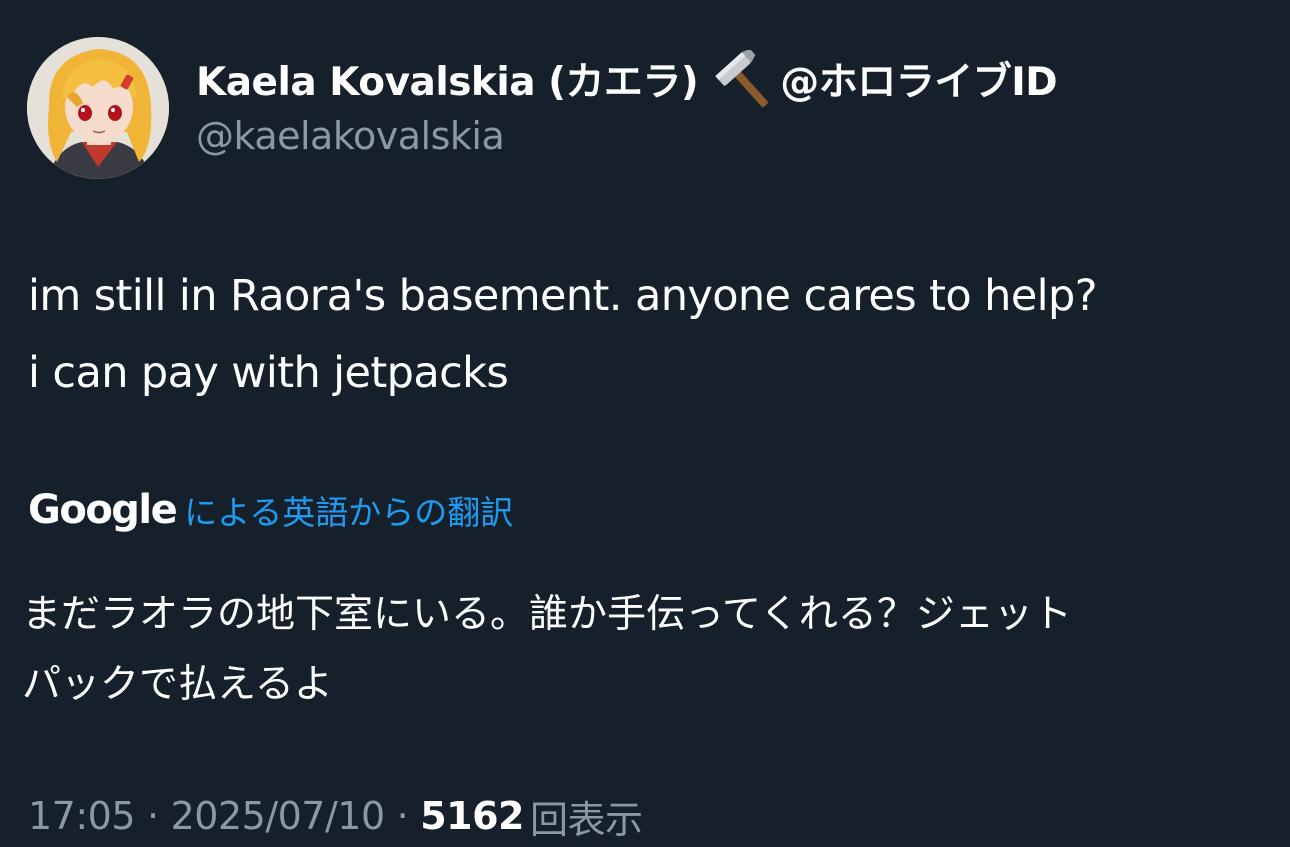 This screenshot has height=847, width=1290. Describe the element at coordinates (103, 510) in the screenshot. I see `google-logo: Google` at that location.